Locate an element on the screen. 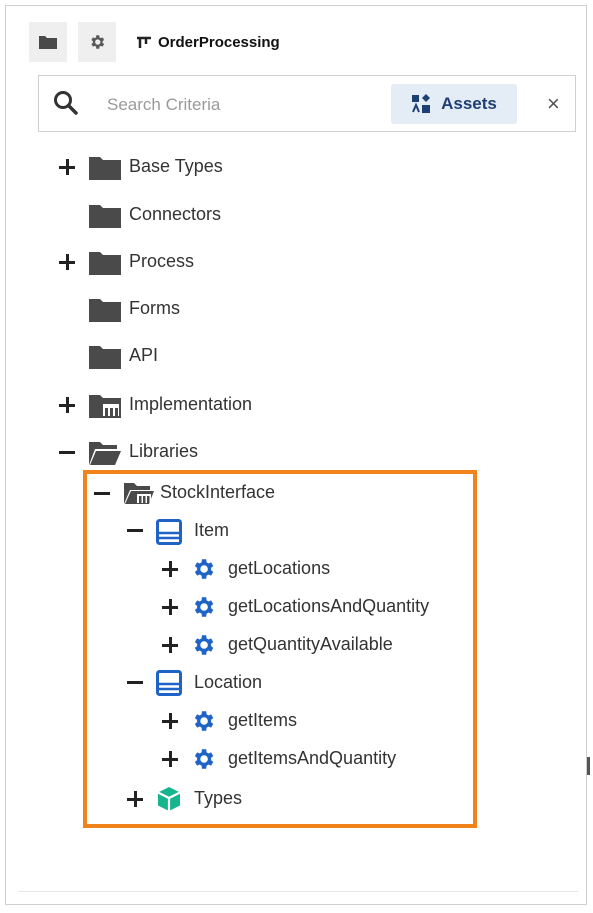 This screenshot has width=593, height=913. tree-item-label: API is located at coordinates (144, 355).